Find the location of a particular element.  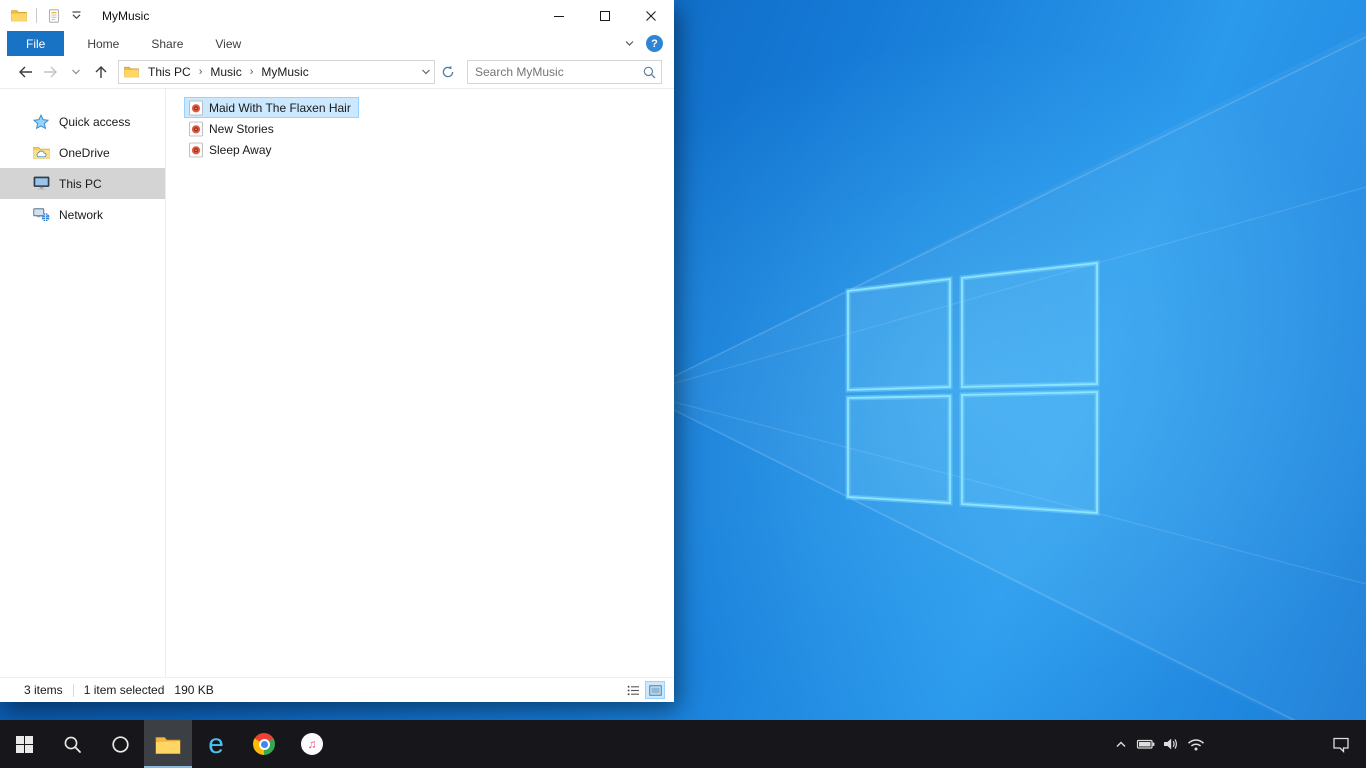

itunes-icon: ♫ is located at coordinates (312, 744).